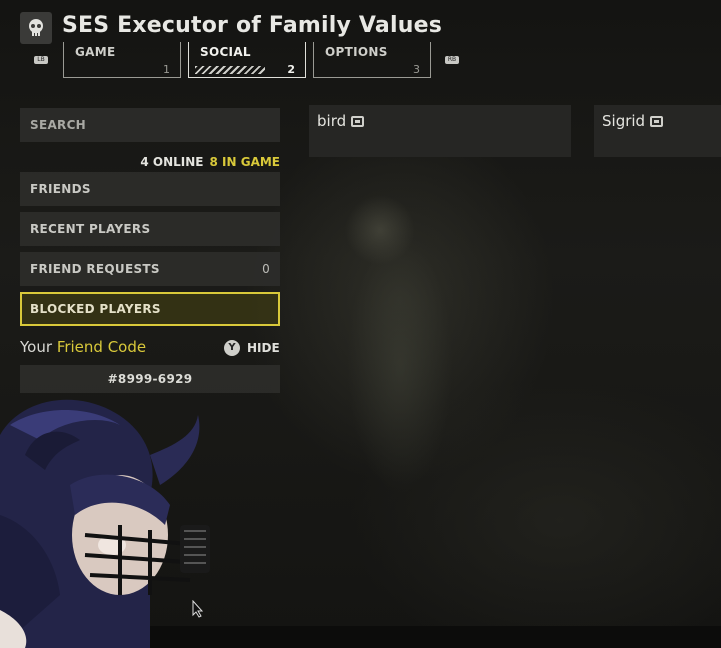 The height and width of the screenshot is (648, 721). What do you see at coordinates (36, 28) in the screenshot?
I see `skull-icon` at bounding box center [36, 28].